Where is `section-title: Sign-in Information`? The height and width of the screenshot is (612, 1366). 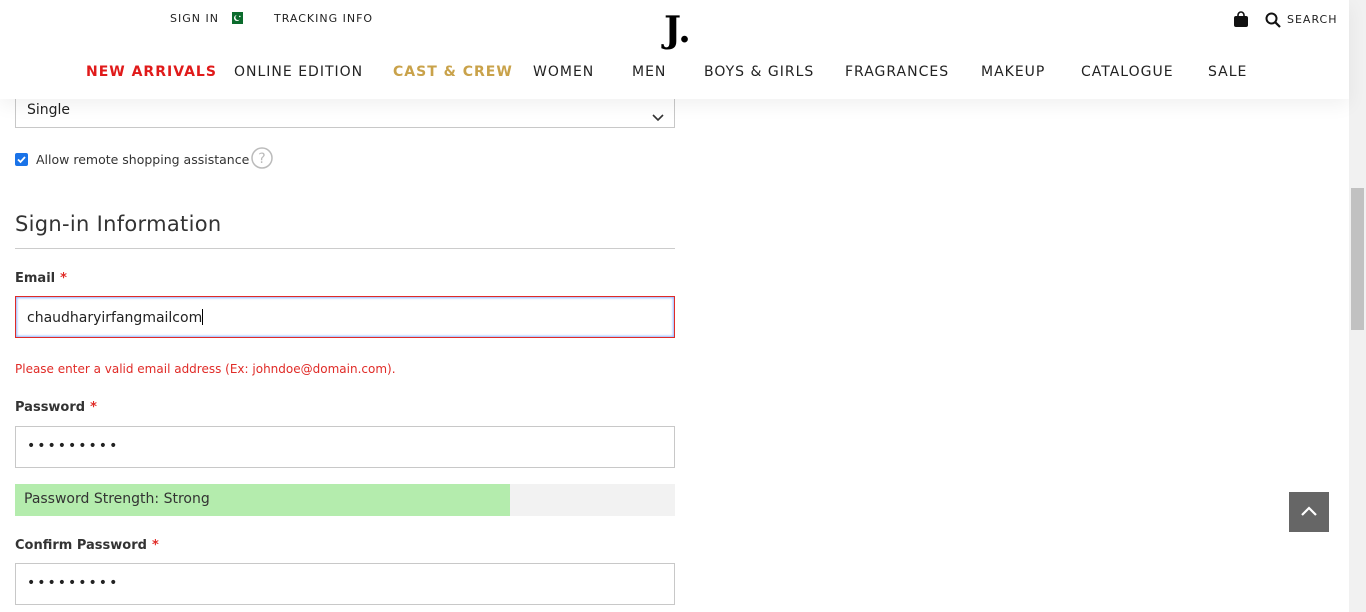 section-title: Sign-in Information is located at coordinates (118, 224).